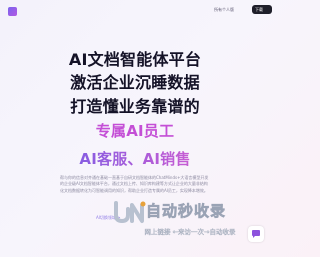 This screenshot has width=320, height=257. I want to click on watermark-badge-icon, so click(129, 212).